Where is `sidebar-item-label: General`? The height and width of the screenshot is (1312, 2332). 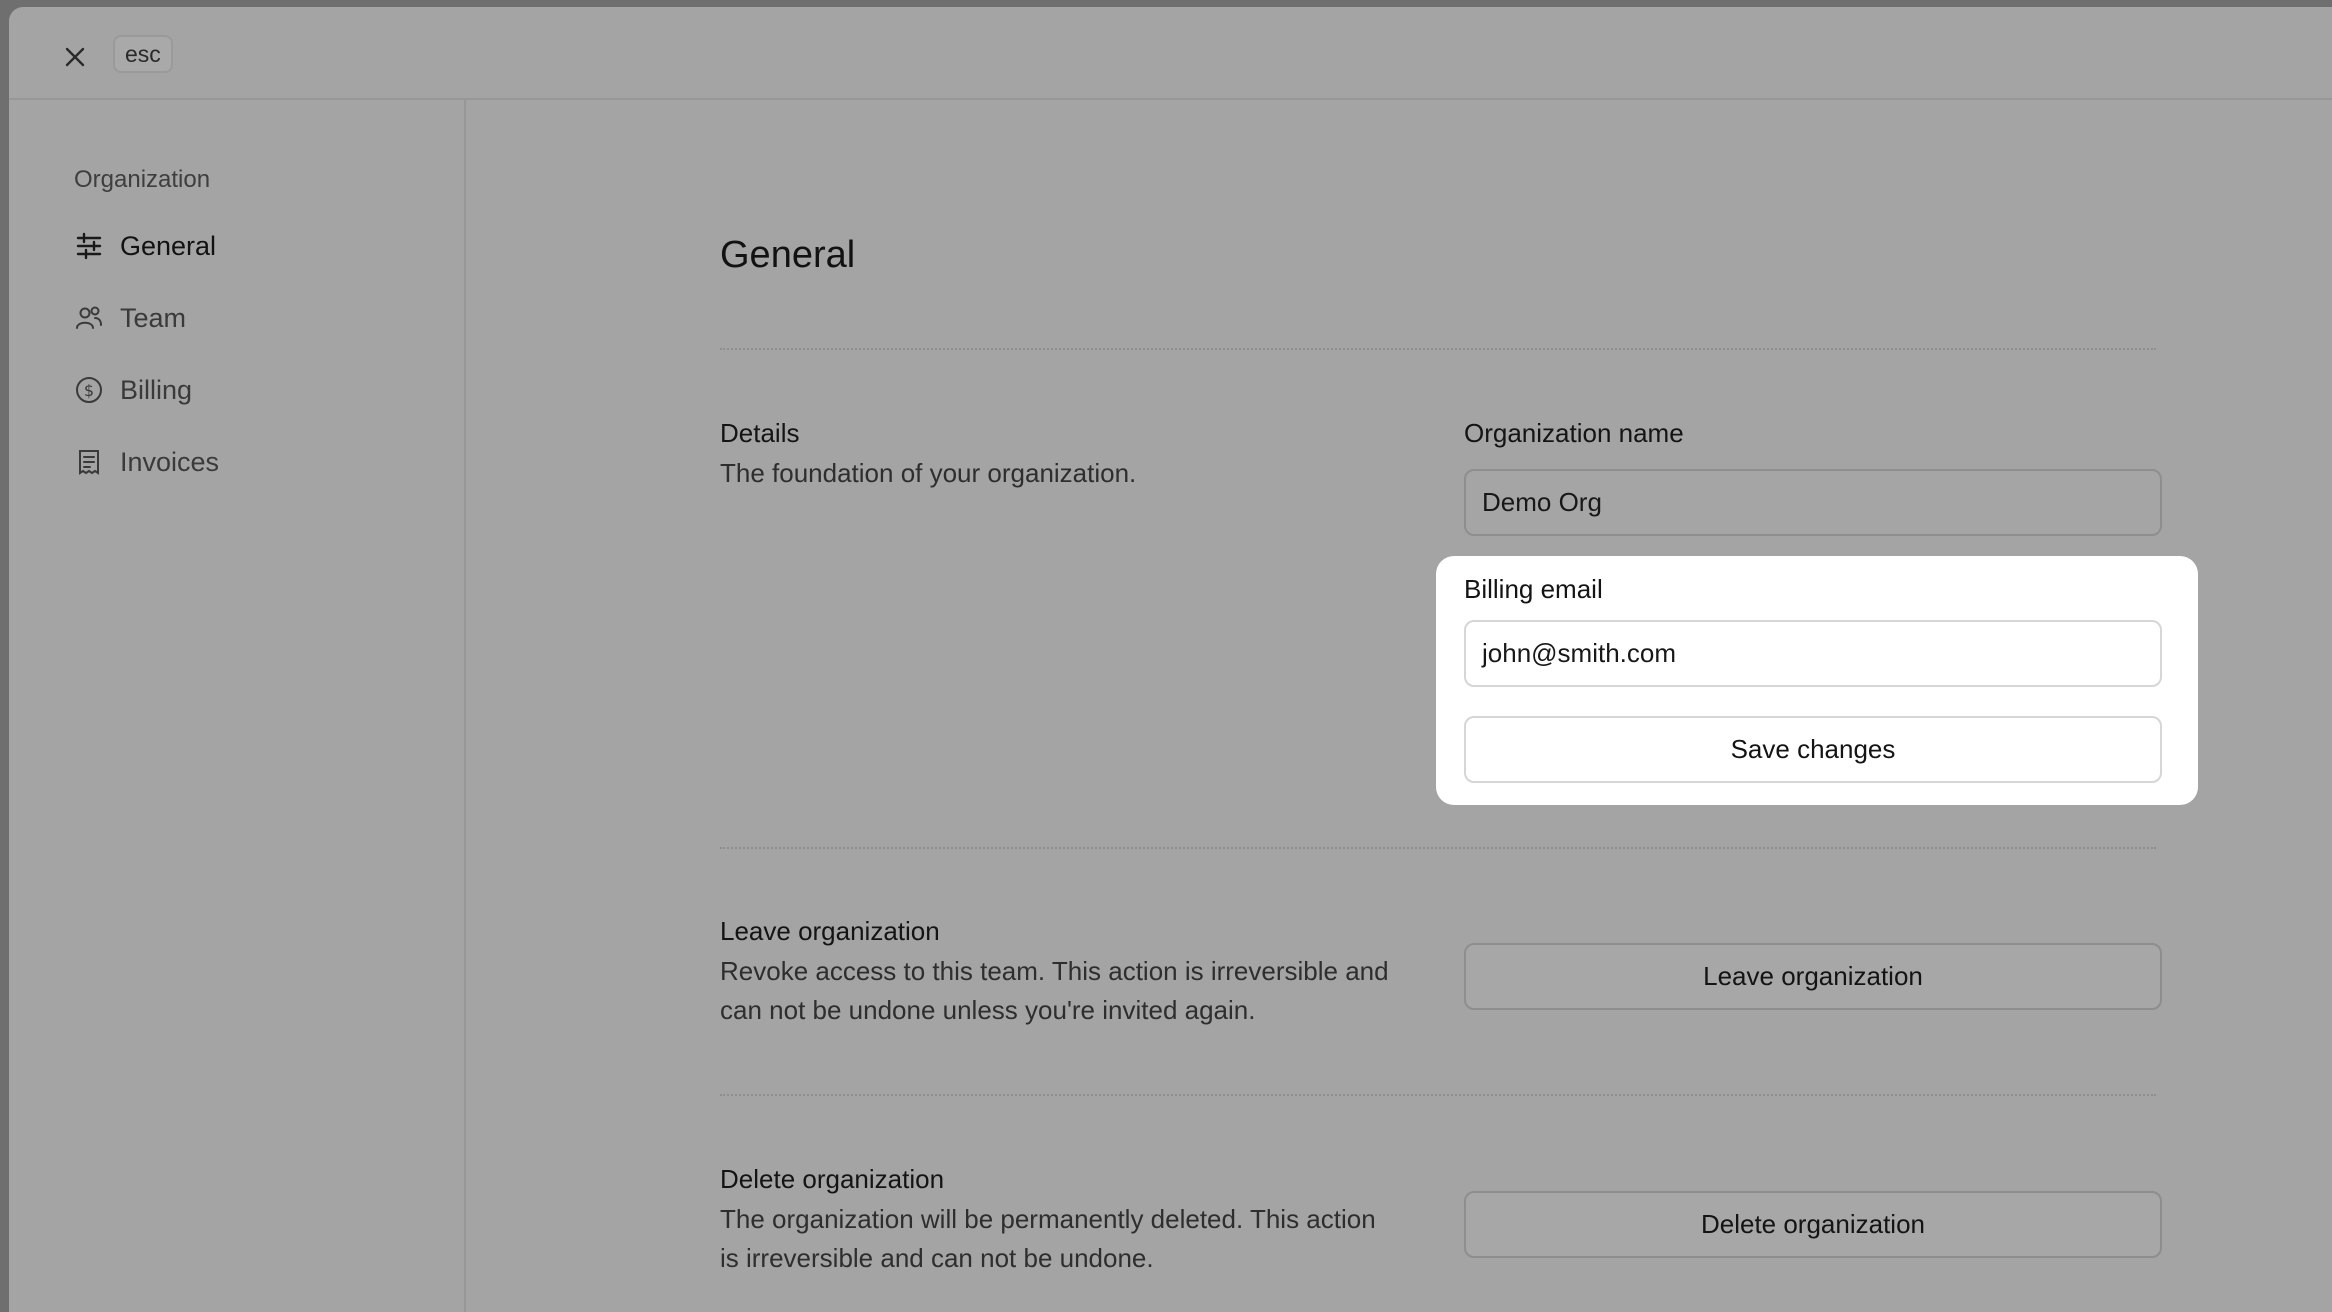 sidebar-item-label: General is located at coordinates (168, 245).